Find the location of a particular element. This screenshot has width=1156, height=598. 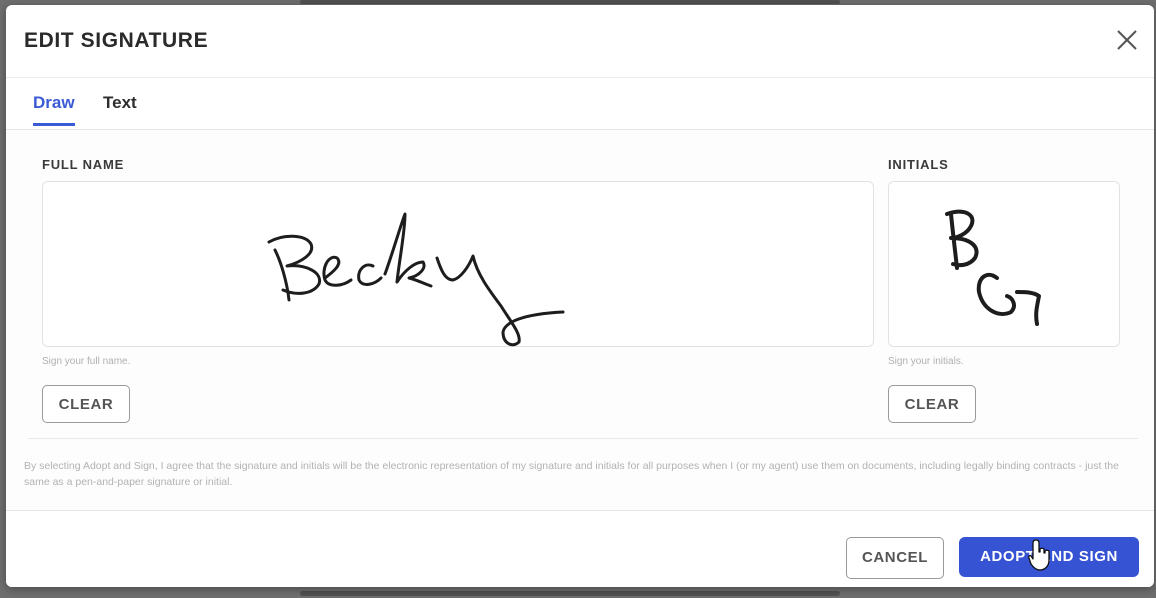

signature-tabs: Draw Text is located at coordinates (580, 103).